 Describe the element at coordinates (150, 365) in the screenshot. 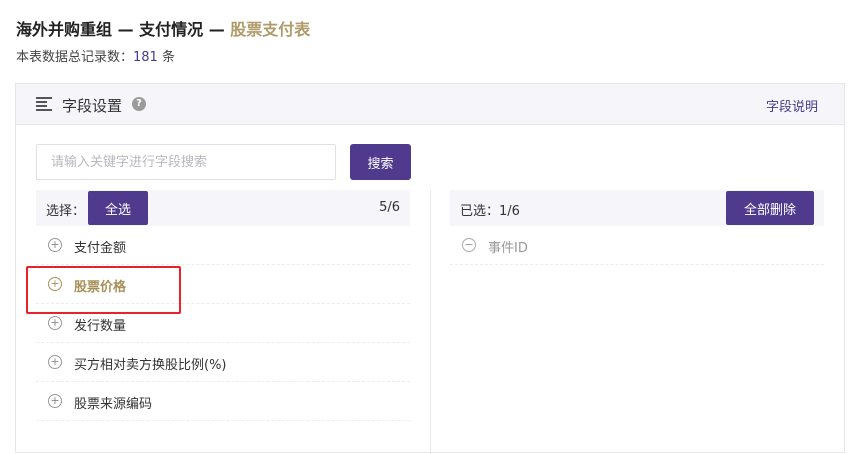

I see `field-label: 买方相对卖方换股比例(%)` at that location.